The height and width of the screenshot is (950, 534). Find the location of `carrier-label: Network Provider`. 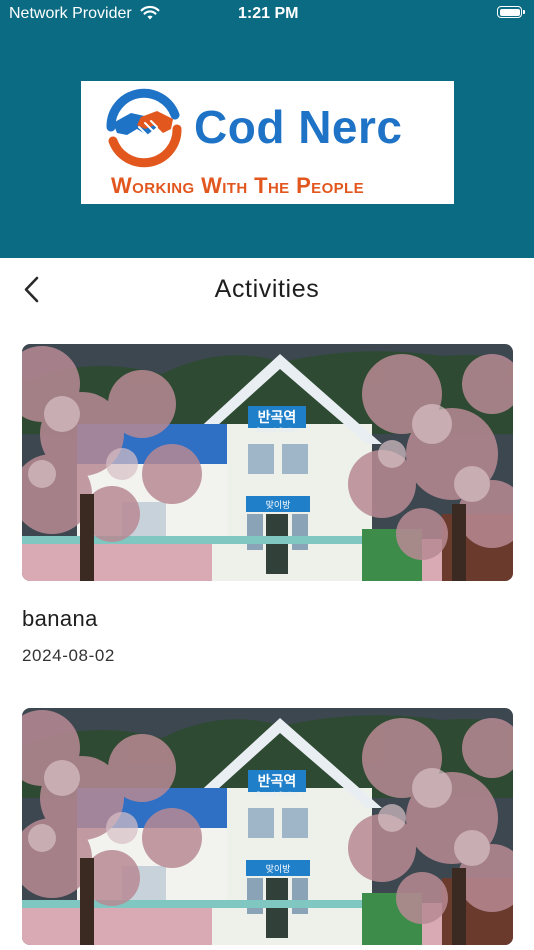

carrier-label: Network Provider is located at coordinates (70, 13).